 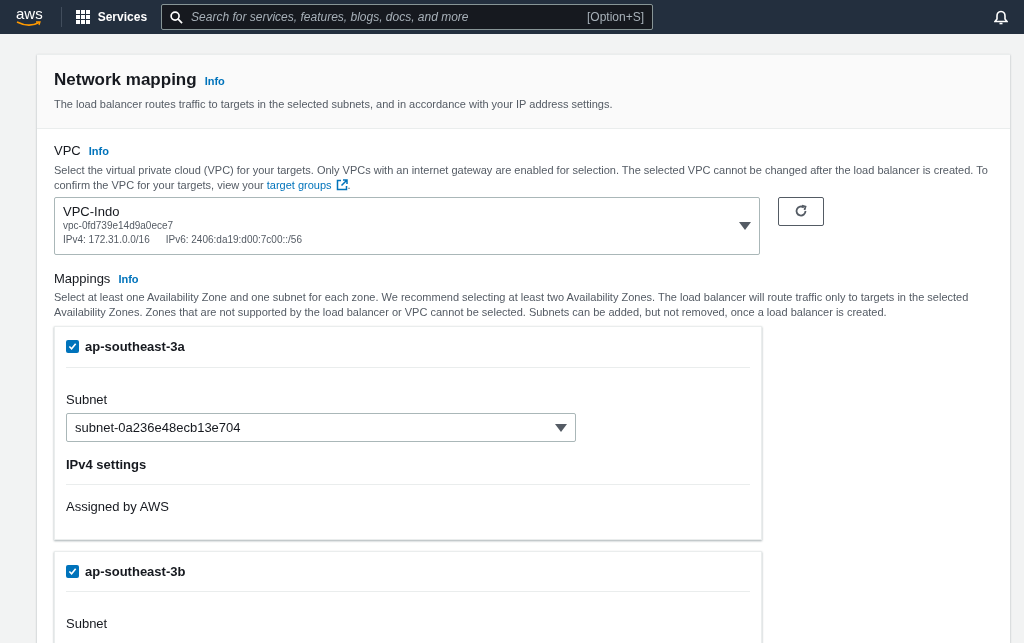 What do you see at coordinates (135, 571) in the screenshot?
I see `zone-name: ap-southeast-3b` at bounding box center [135, 571].